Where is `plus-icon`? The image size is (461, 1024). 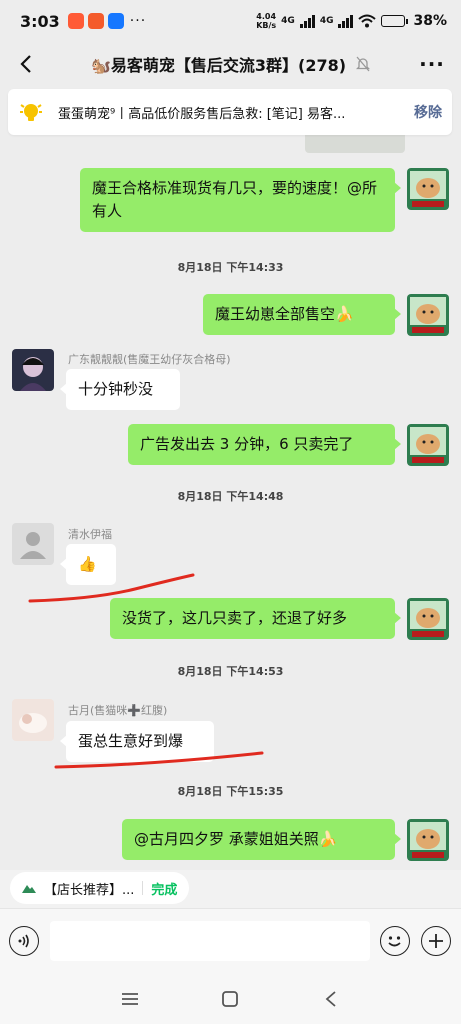 plus-icon is located at coordinates (436, 941).